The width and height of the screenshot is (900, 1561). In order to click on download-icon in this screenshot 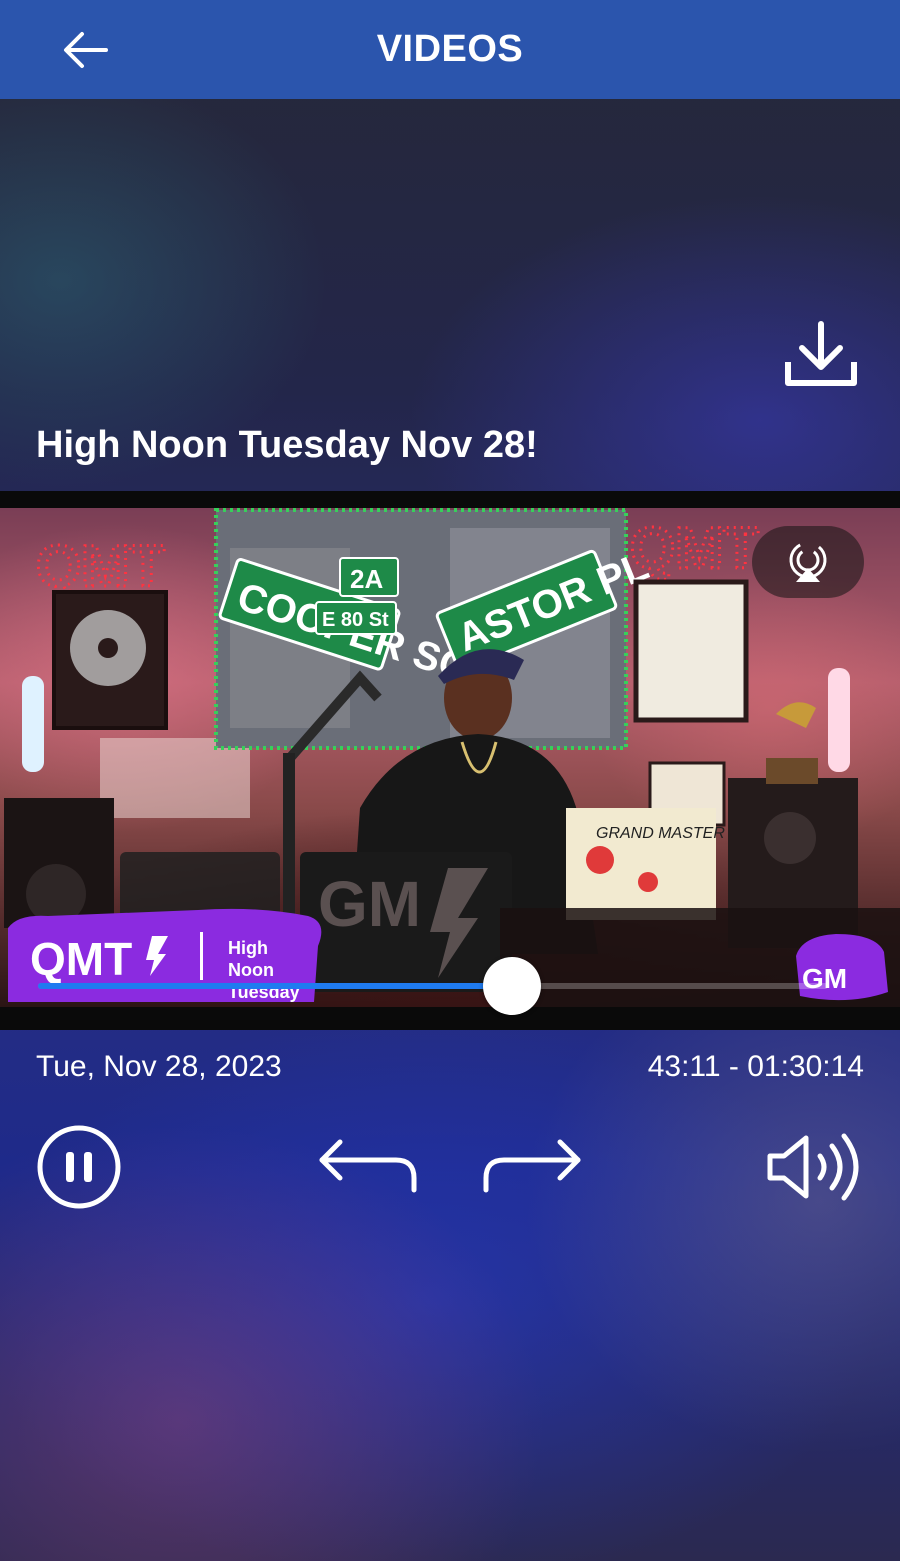, I will do `click(821, 353)`.